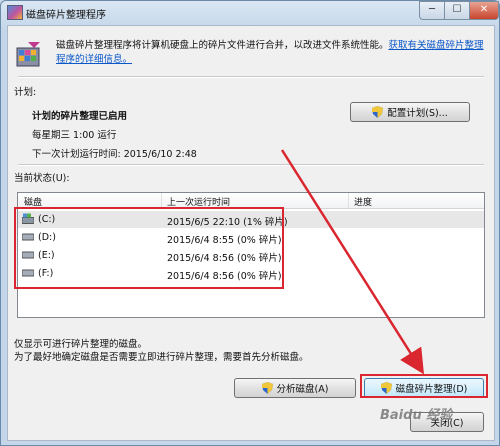  Describe the element at coordinates (42, 178) in the screenshot. I see `current-status-label: 当前状态(U):` at that location.